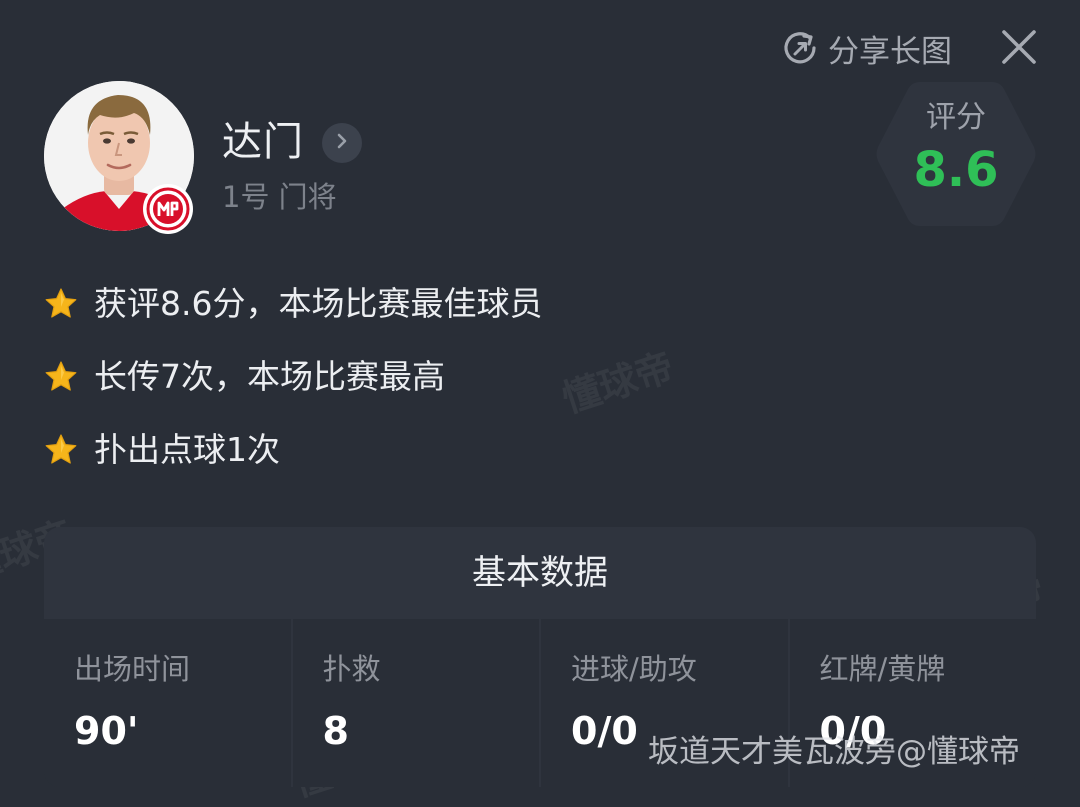 This screenshot has width=1080, height=807. Describe the element at coordinates (106, 731) in the screenshot. I see `stat-value: 90'` at that location.